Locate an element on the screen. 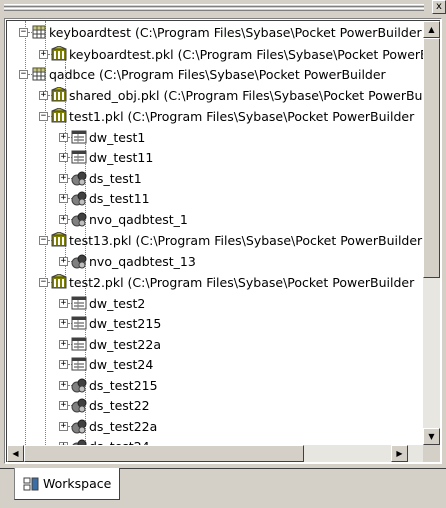 The width and height of the screenshot is (446, 508). horizontal-scrollbar: ◀ ▶ is located at coordinates (216, 453).